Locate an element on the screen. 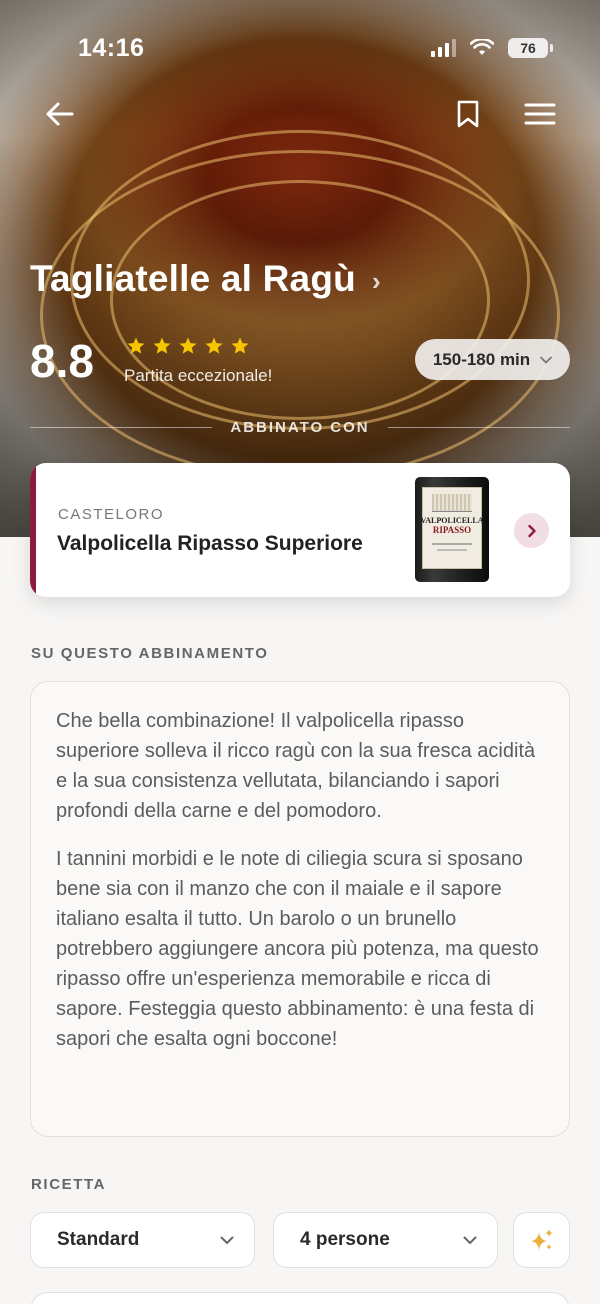 The width and height of the screenshot is (600, 1304). sparkles-icon is located at coordinates (541, 1239).